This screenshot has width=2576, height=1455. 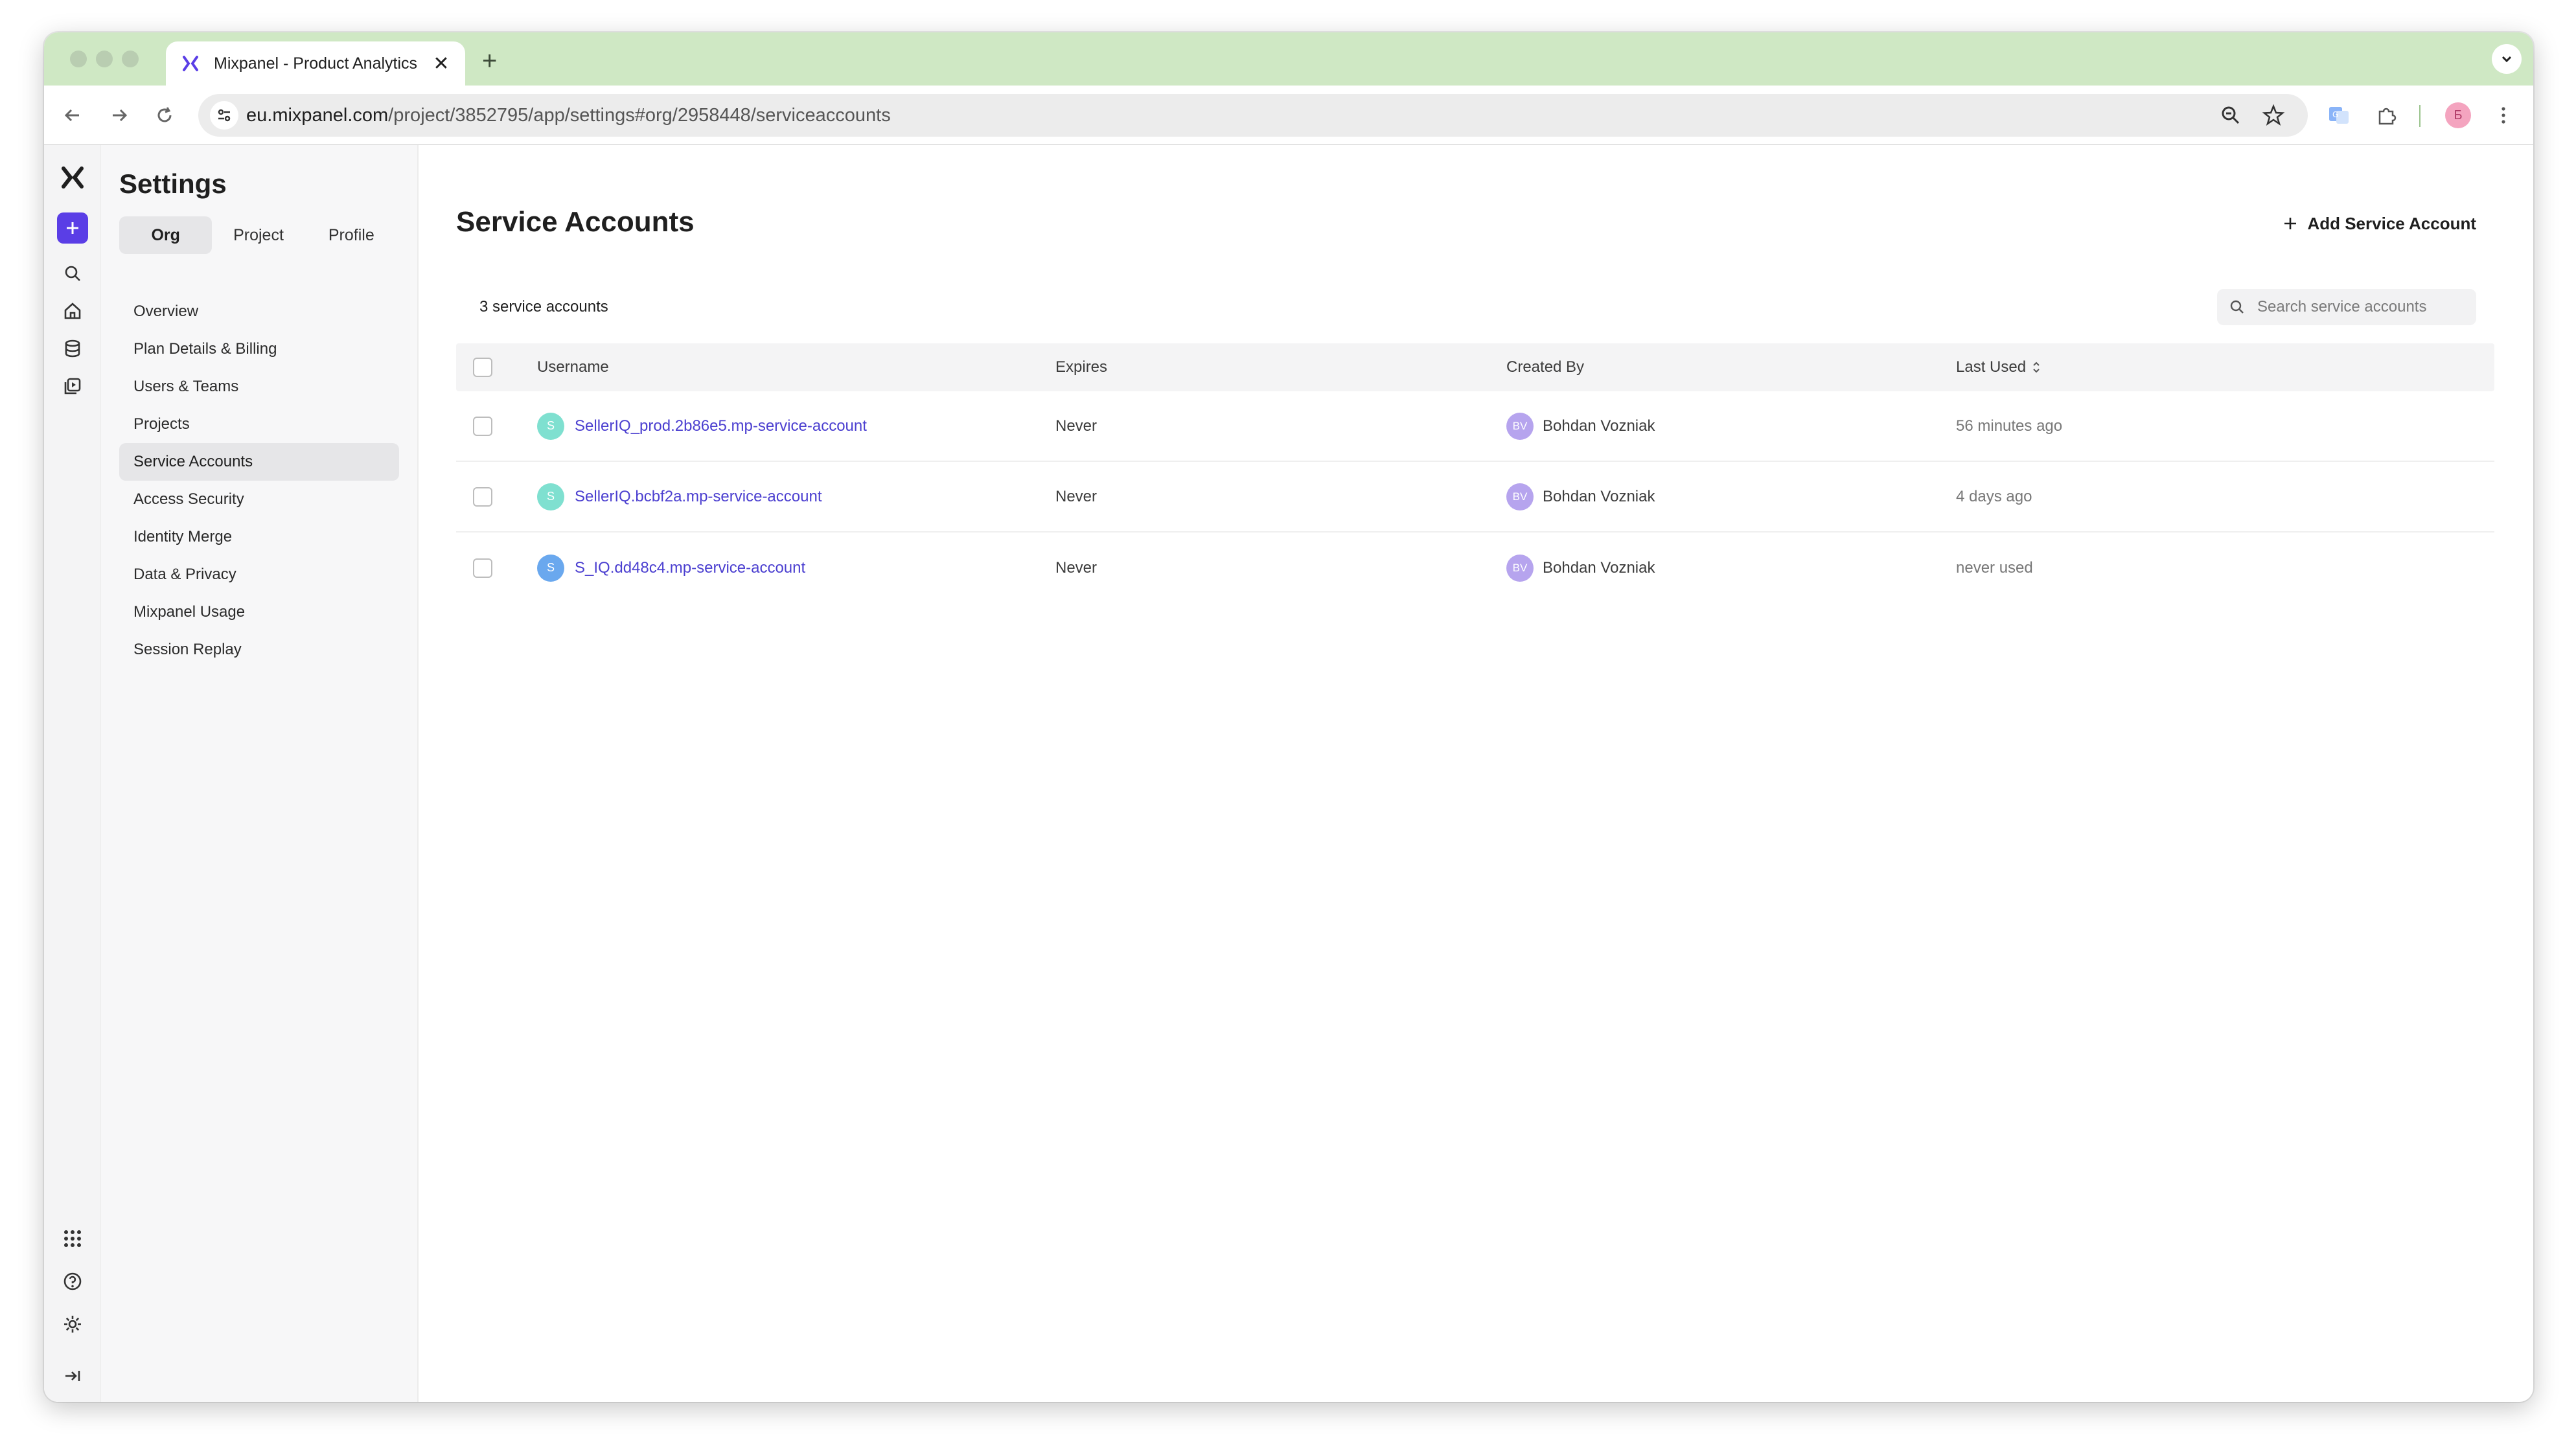 I want to click on back-button, so click(x=72, y=115).